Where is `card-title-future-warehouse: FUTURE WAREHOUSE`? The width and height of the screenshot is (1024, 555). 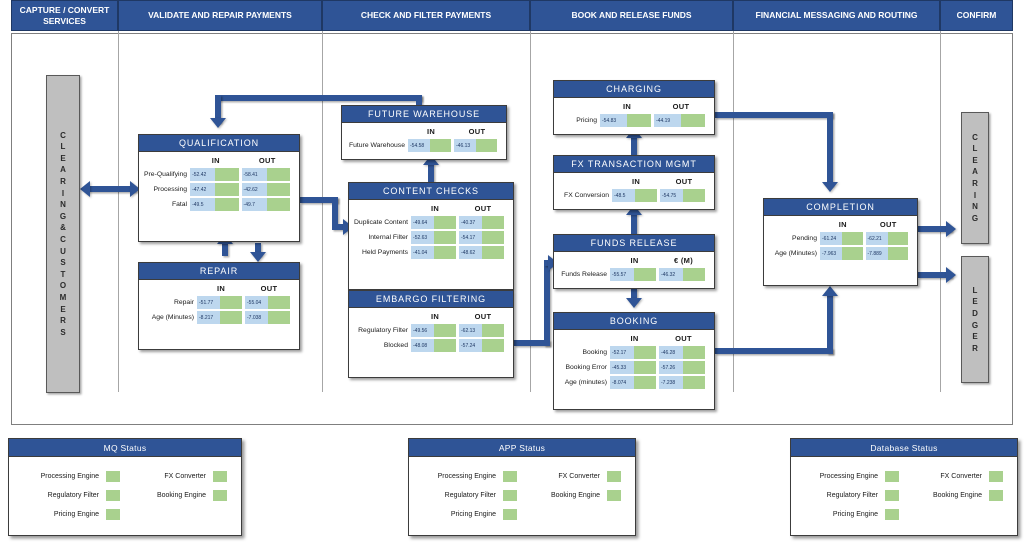 card-title-future-warehouse: FUTURE WAREHOUSE is located at coordinates (424, 114).